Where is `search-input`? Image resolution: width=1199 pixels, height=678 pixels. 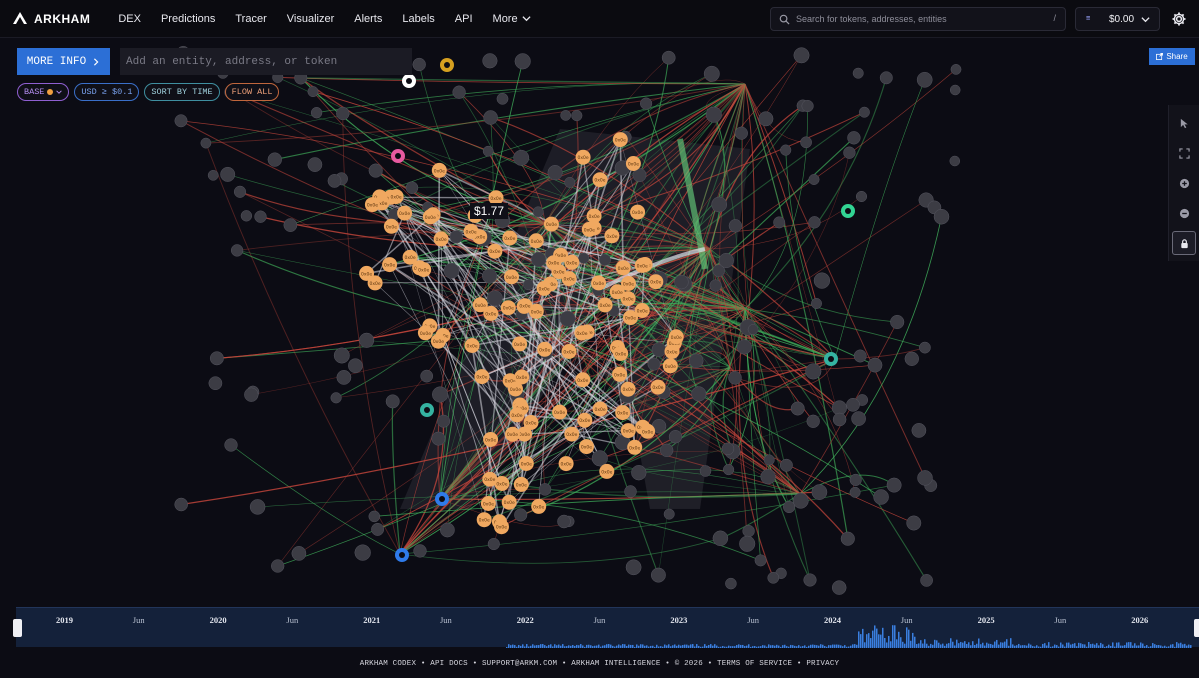 search-input is located at coordinates (916, 19).